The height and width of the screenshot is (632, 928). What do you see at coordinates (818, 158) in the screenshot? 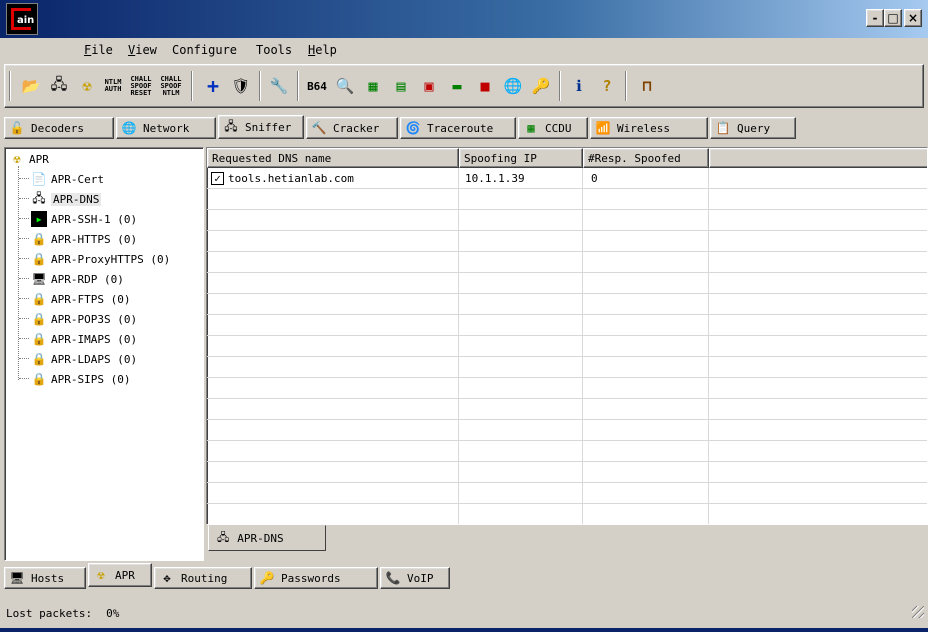
I see `column-filler` at bounding box center [818, 158].